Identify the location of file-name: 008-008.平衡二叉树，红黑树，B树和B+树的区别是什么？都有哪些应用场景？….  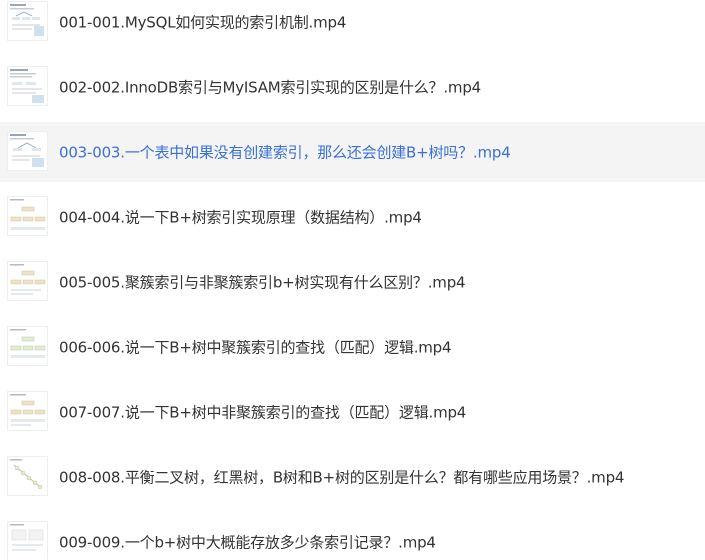
(342, 477).